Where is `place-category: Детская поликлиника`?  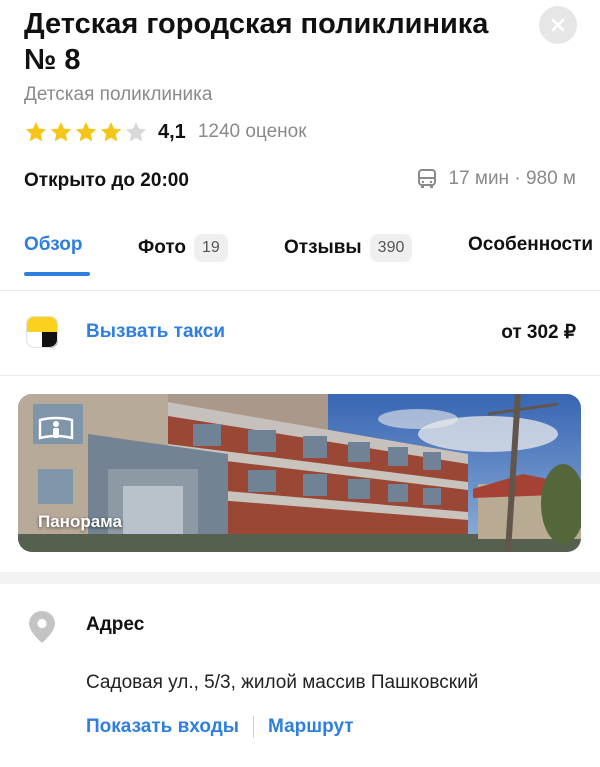
place-category: Детская поликлиника is located at coordinates (118, 94).